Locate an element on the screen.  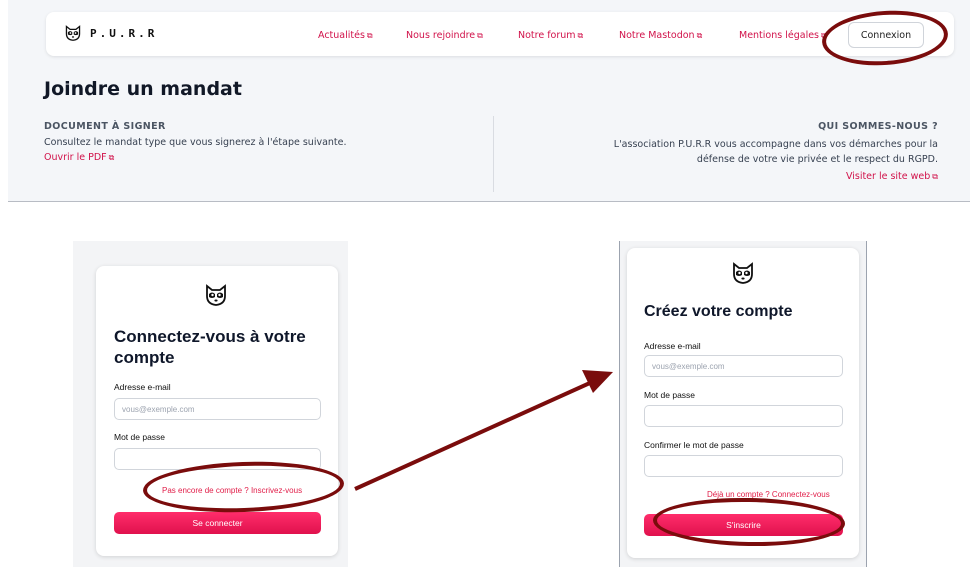
arrow-icon is located at coordinates (483, 430).